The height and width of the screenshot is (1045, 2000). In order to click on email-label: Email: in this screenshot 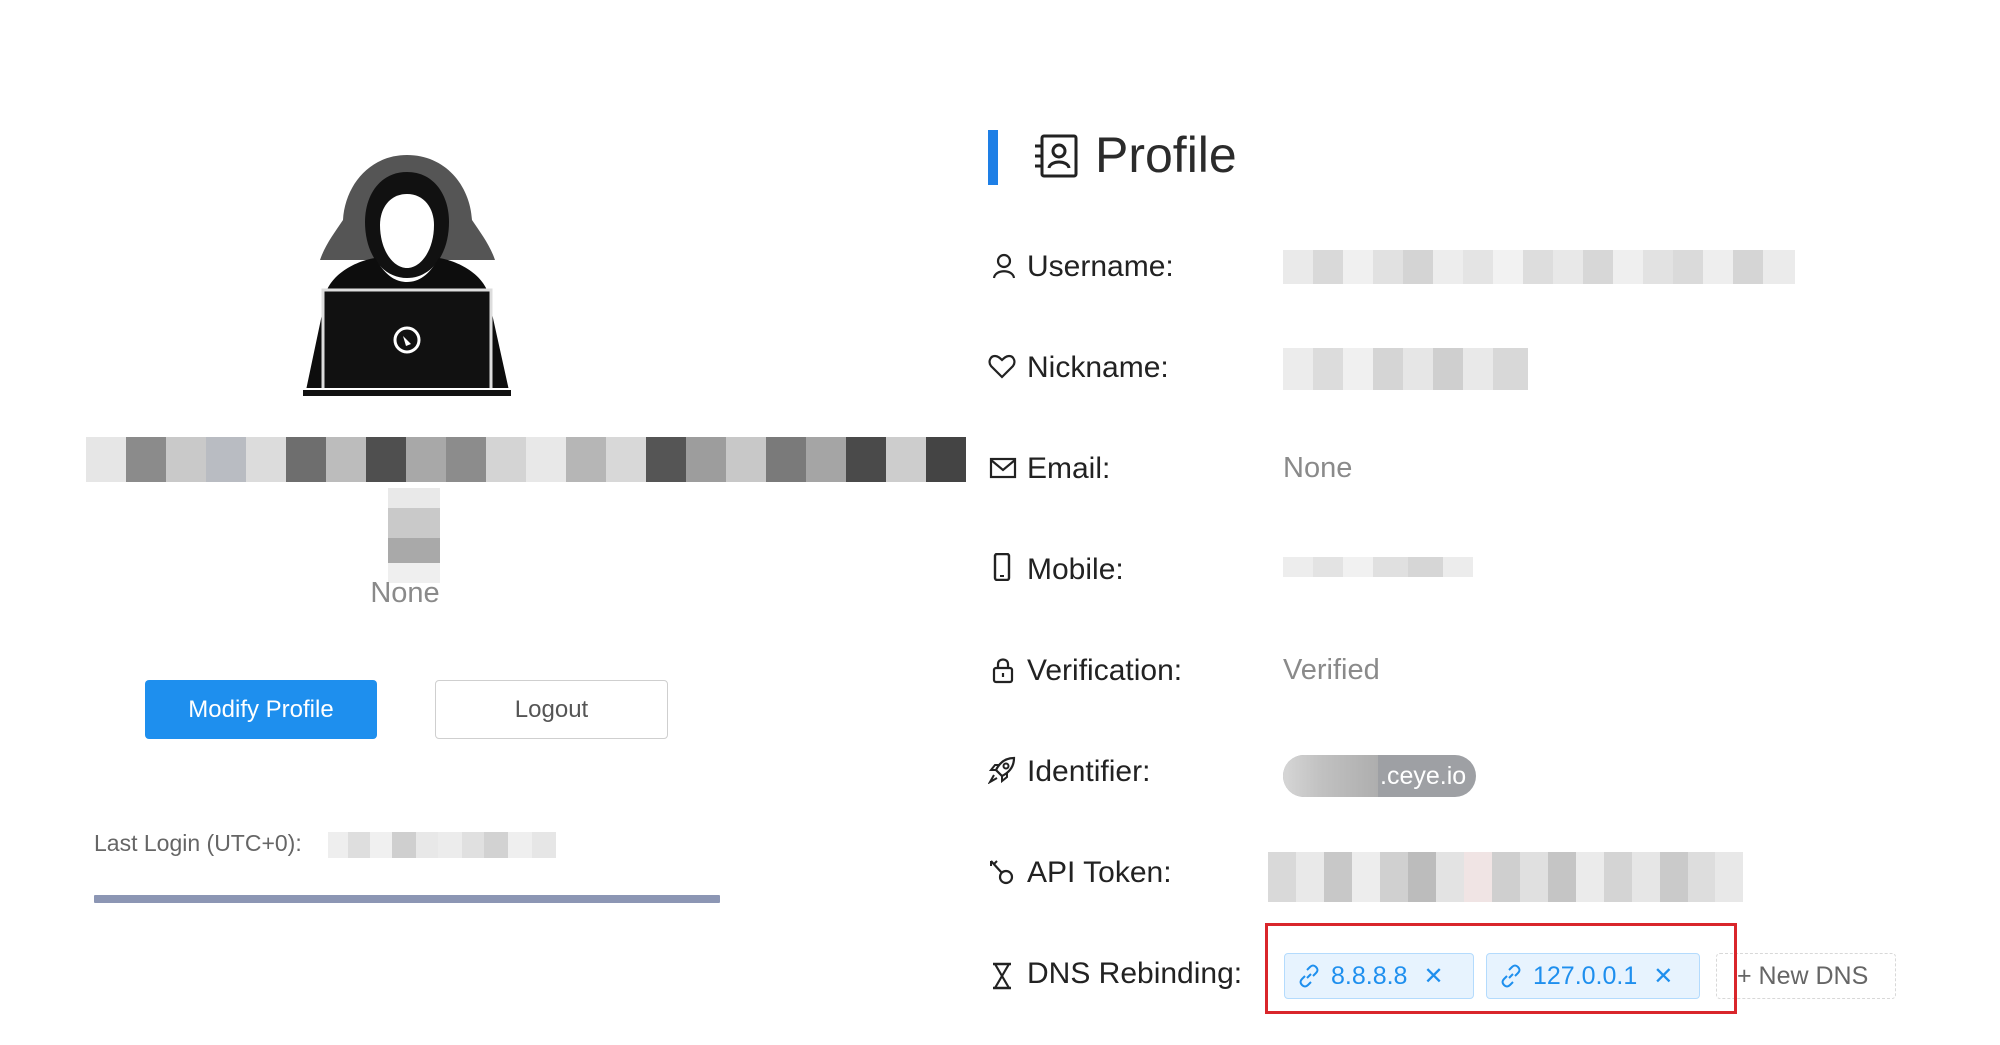, I will do `click(1069, 468)`.